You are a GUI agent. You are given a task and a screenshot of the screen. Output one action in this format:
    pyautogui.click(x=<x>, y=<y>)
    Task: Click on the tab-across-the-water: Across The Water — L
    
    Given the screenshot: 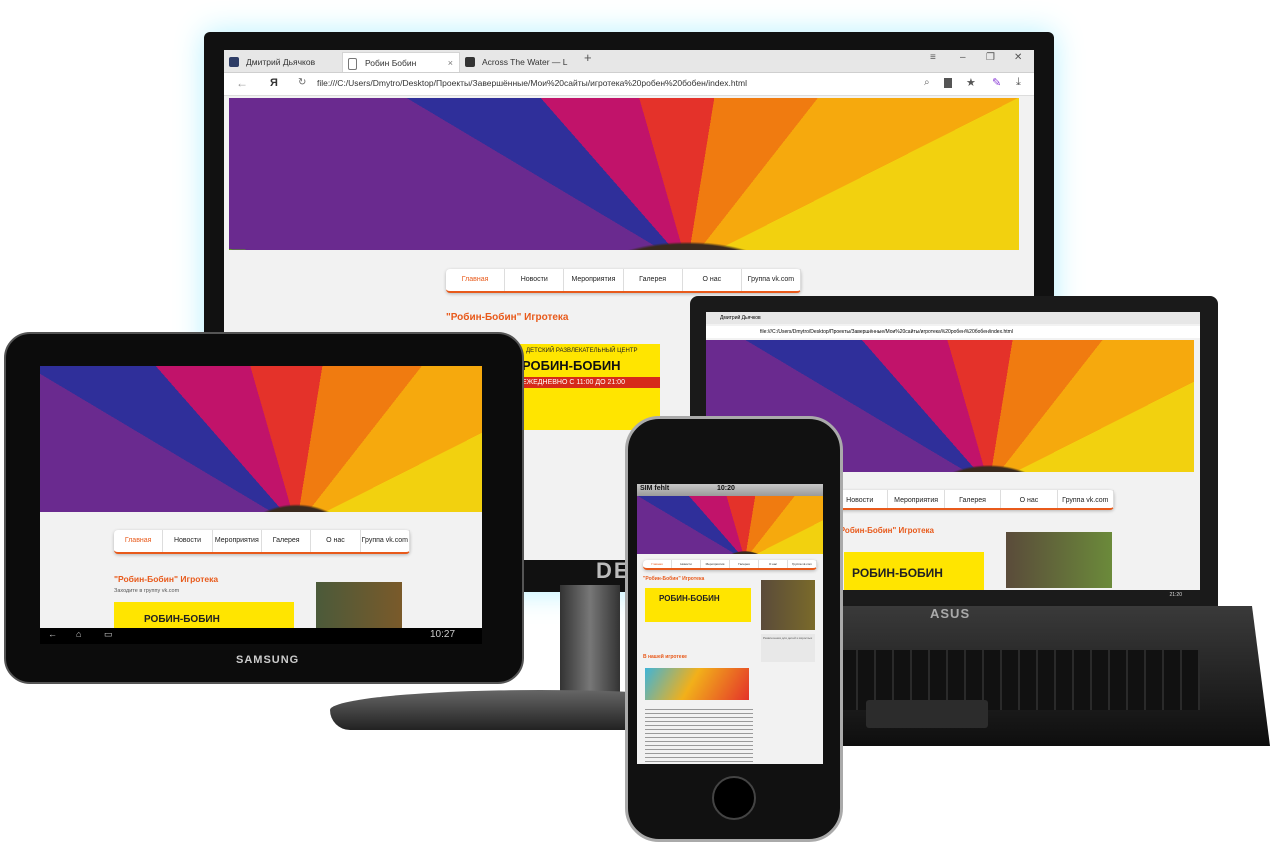 What is the action you would take?
    pyautogui.click(x=519, y=62)
    